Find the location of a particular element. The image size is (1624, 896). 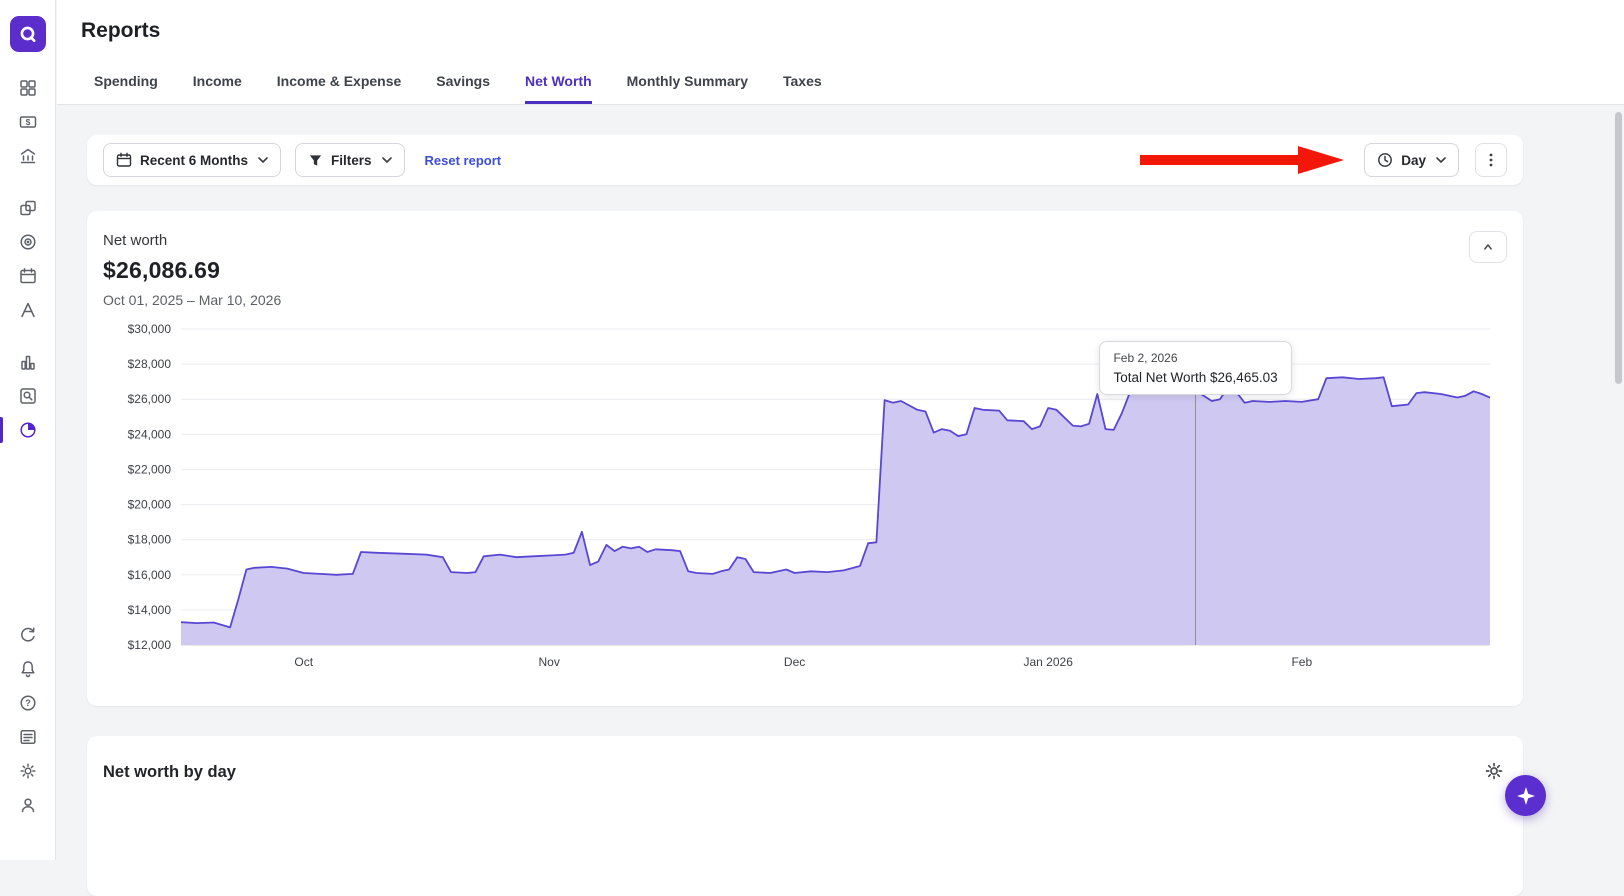

svg-text: Oct is located at coordinates (303, 662).